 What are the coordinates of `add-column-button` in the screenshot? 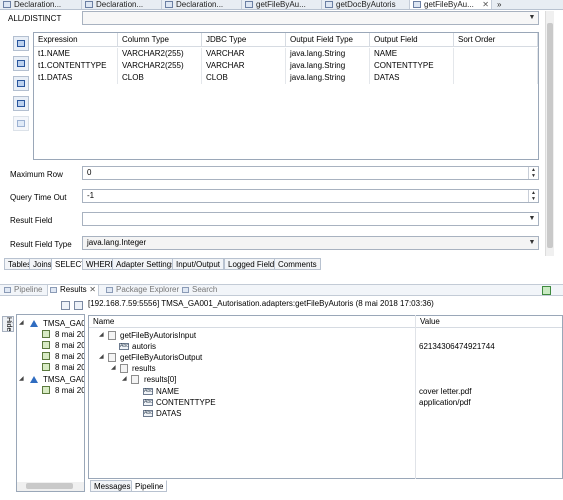 It's located at (21, 43).